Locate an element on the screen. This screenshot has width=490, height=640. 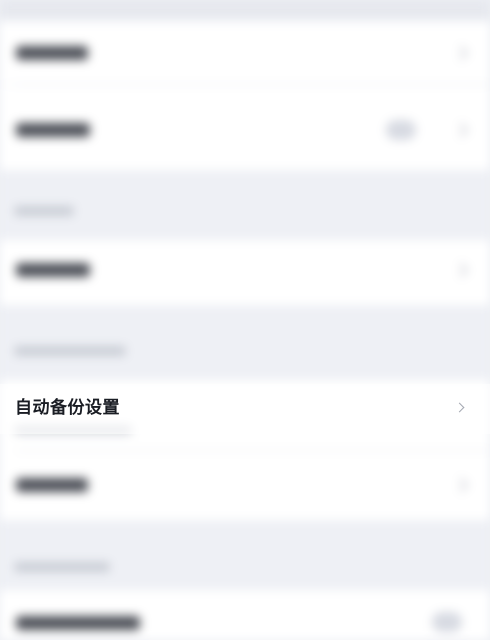
blurred-header-strip is located at coordinates (245, 9).